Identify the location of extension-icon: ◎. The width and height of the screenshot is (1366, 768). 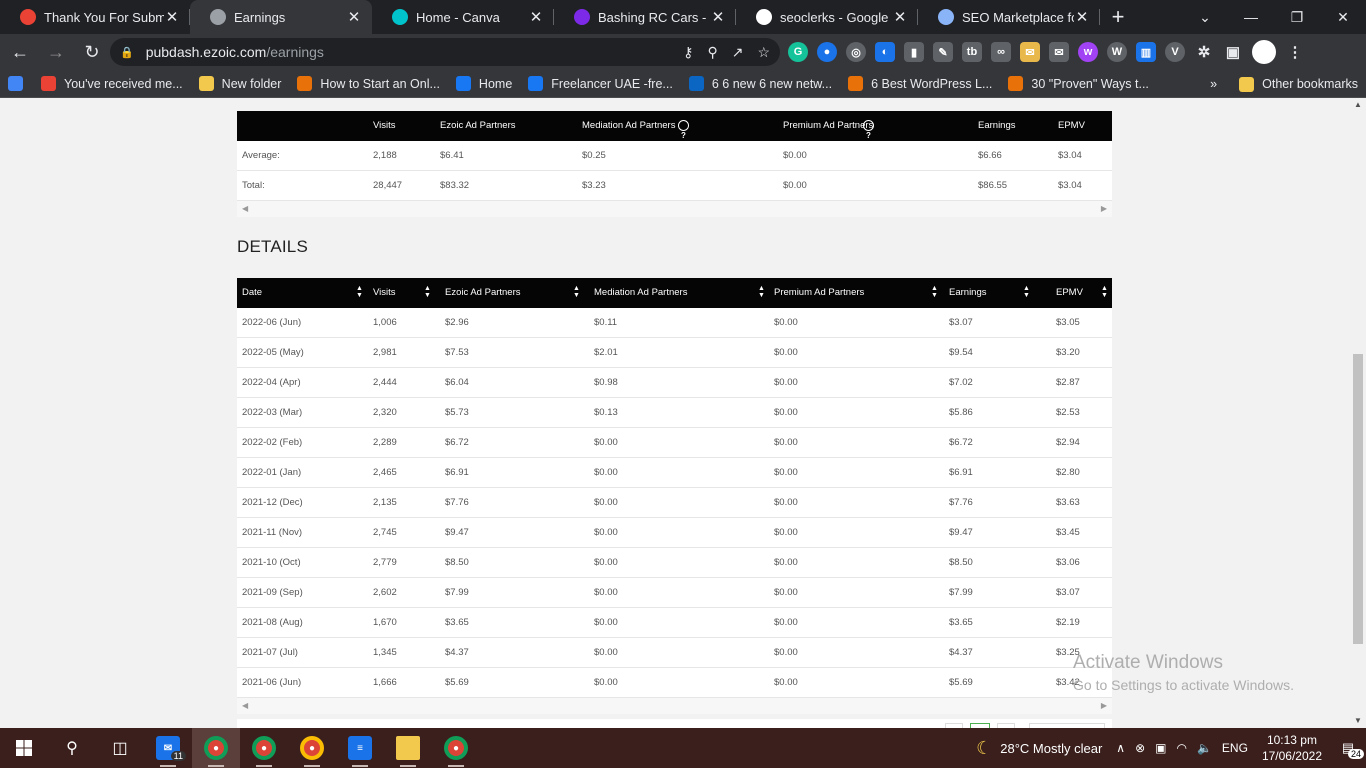
(856, 52).